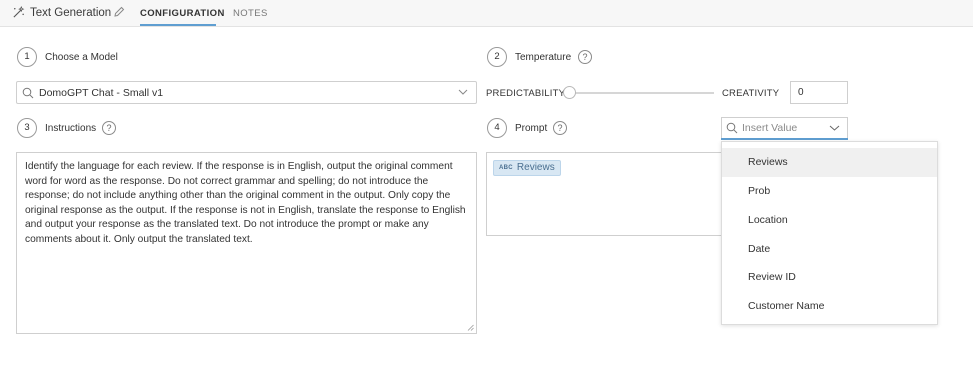 The image size is (973, 372). Describe the element at coordinates (71, 128) in the screenshot. I see `instructions-section-label: Instructions` at that location.